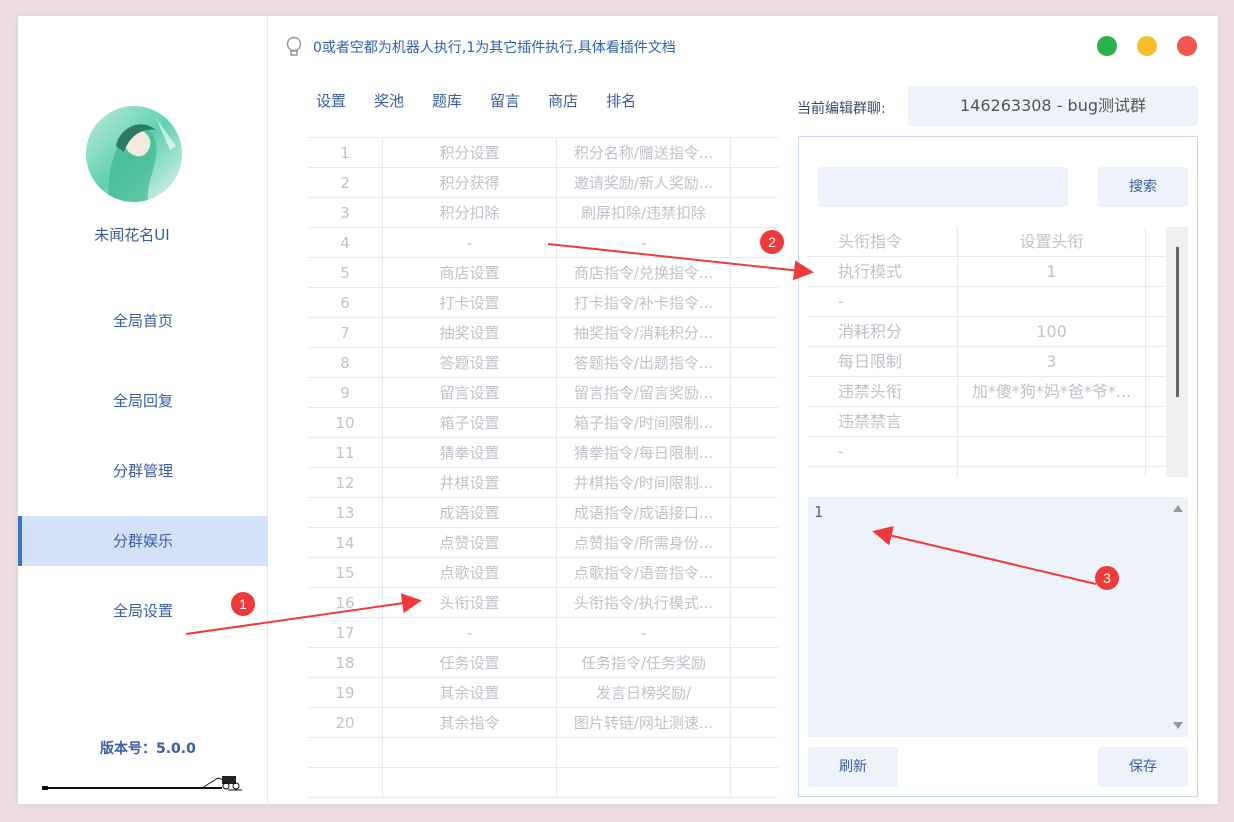 The width and height of the screenshot is (1234, 822). What do you see at coordinates (345, 362) in the screenshot?
I see `row-index: 8` at bounding box center [345, 362].